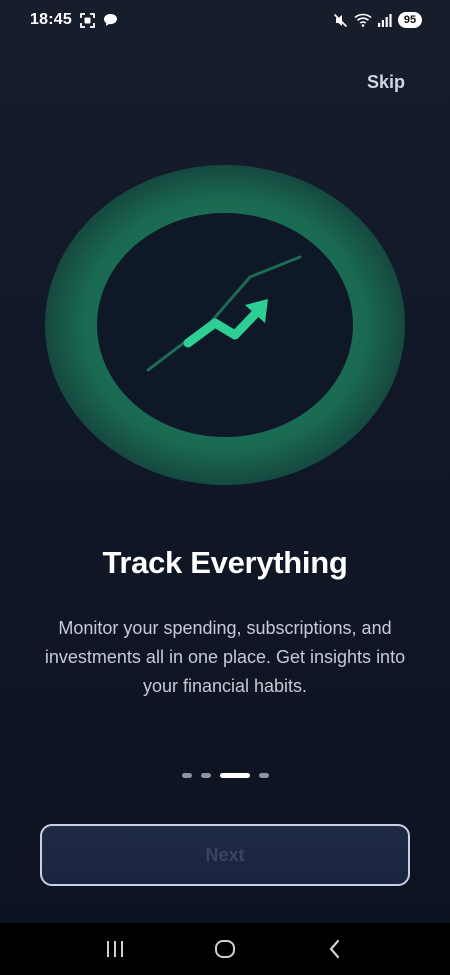 This screenshot has width=450, height=975. I want to click on status-right: 95, so click(377, 20).